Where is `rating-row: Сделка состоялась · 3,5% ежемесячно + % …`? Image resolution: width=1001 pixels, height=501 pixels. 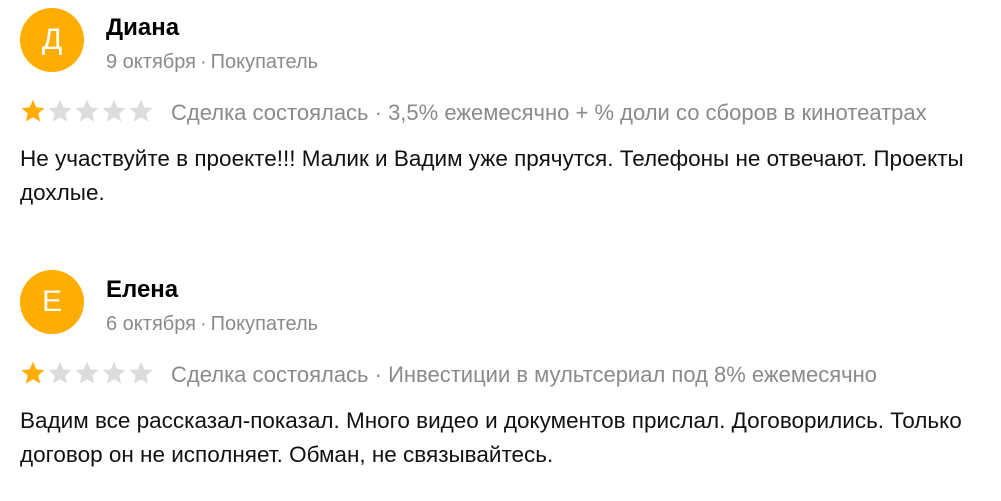
rating-row: Сделка состоялась · 3,5% ежемесячно + % … is located at coordinates (500, 116).